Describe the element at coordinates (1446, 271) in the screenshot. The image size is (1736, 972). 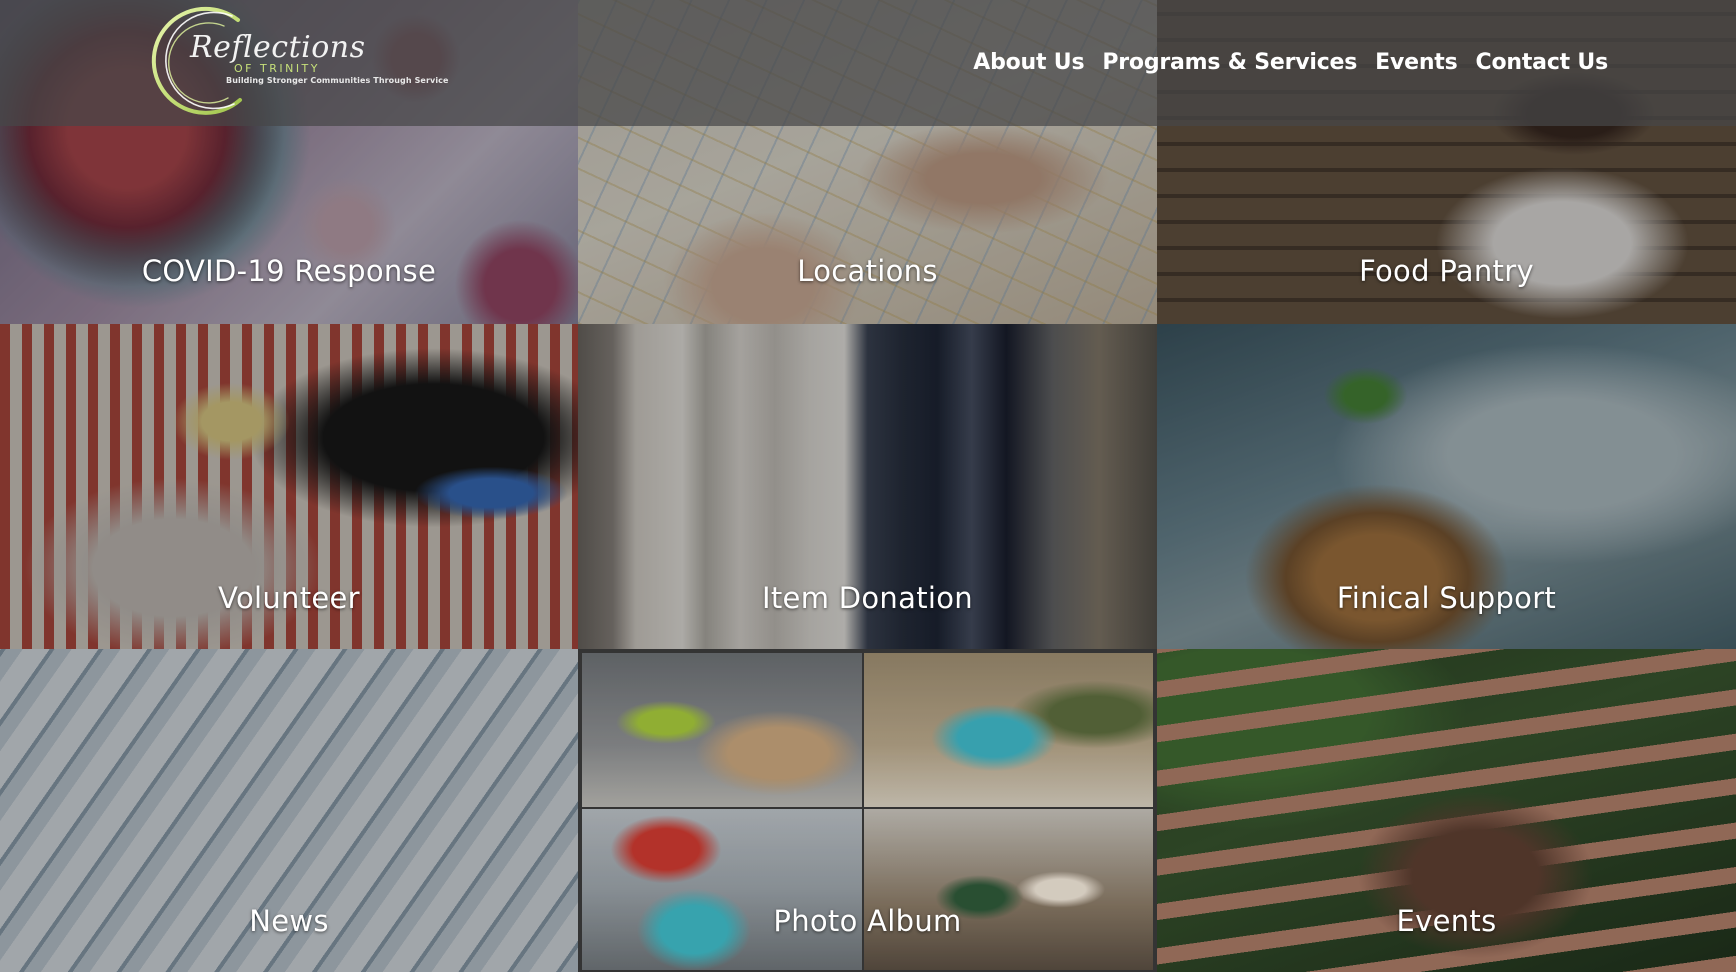
I see `tile-label: Food Pantry` at that location.